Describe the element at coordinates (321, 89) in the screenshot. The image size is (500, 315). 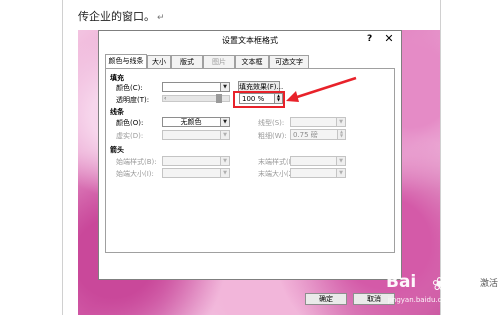
I see `annotation-arrow-icon` at that location.